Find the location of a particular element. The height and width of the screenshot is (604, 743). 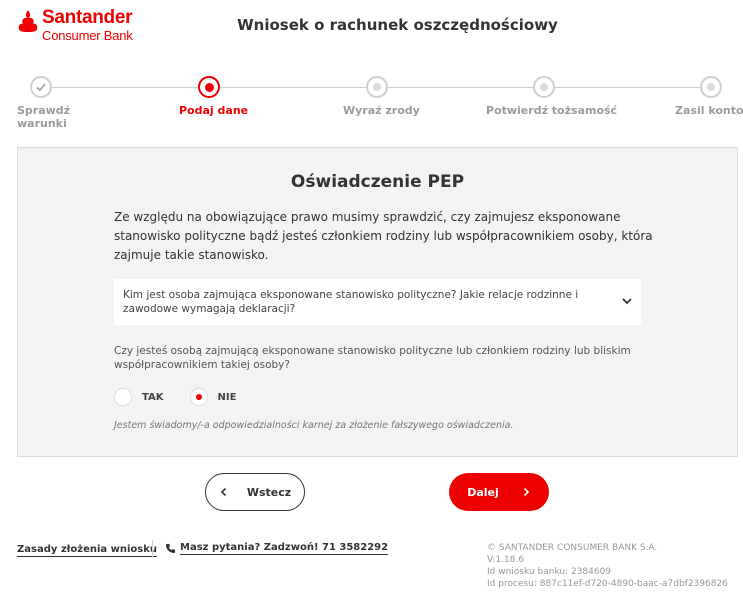

step-done-indicator is located at coordinates (41, 87).